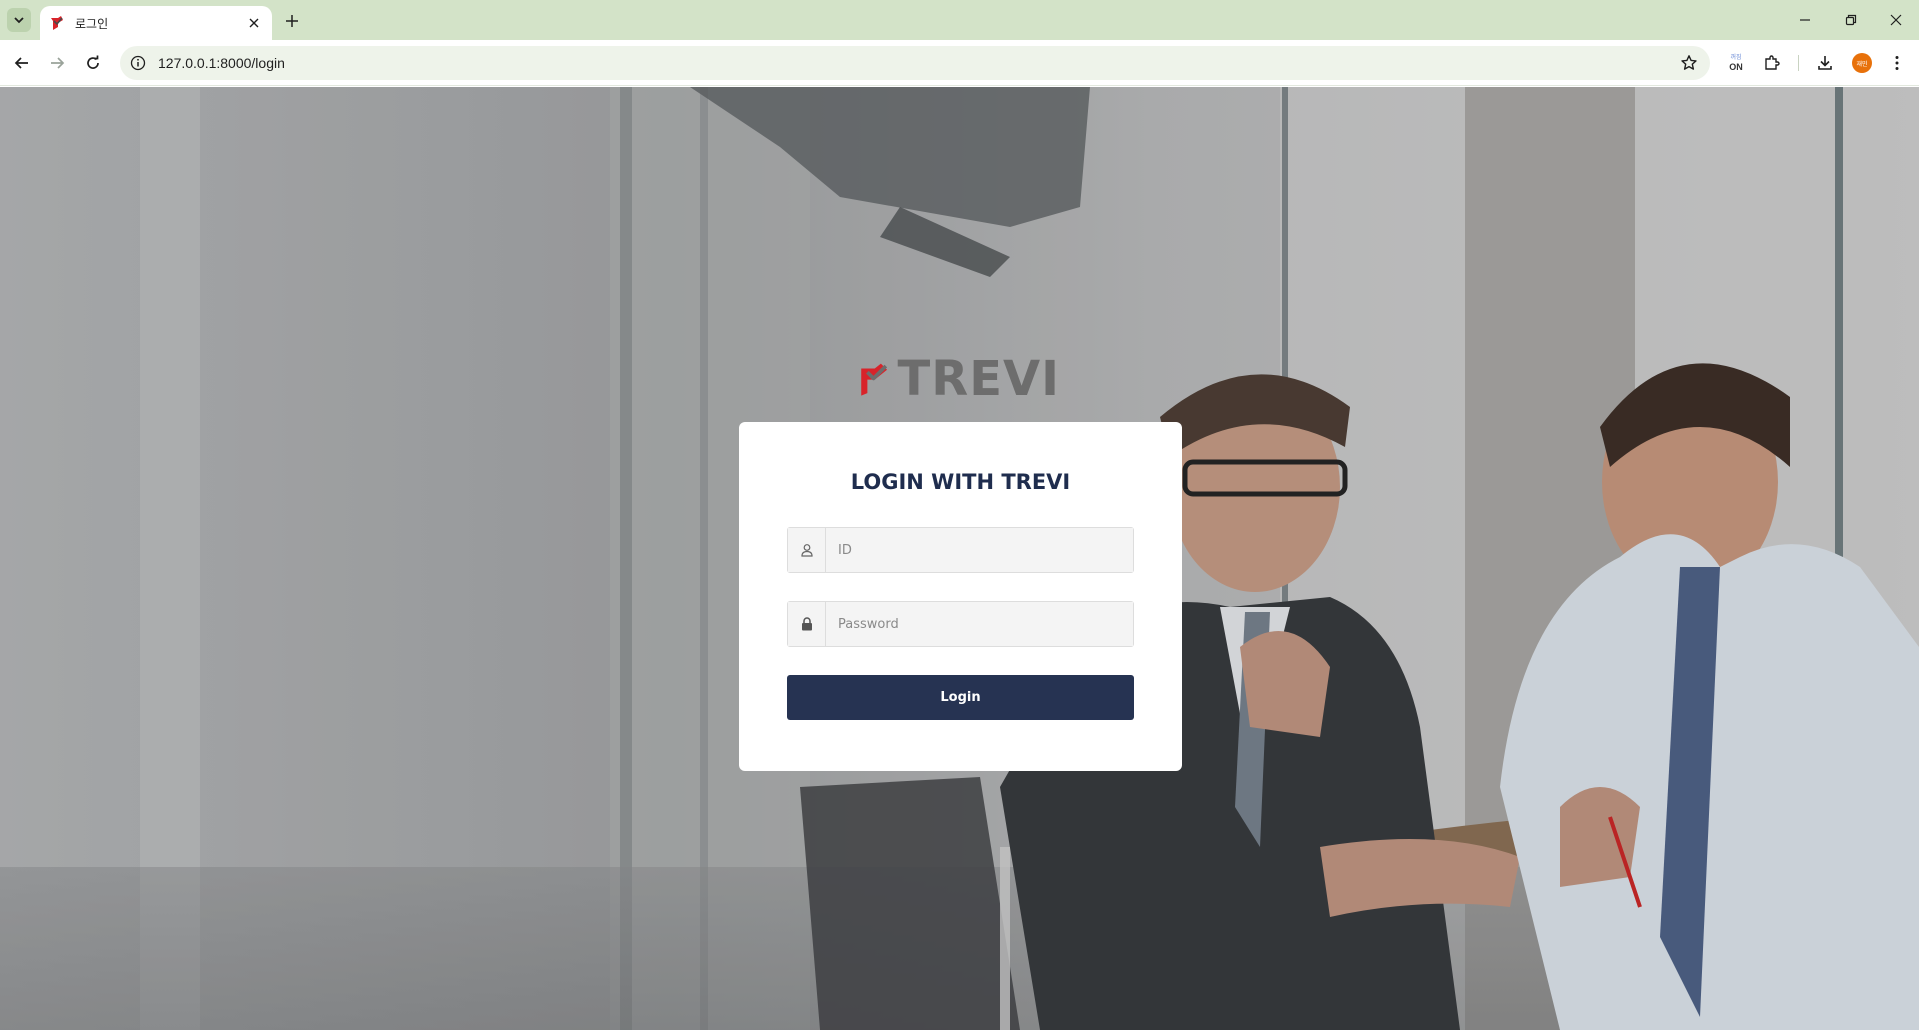 The width and height of the screenshot is (1919, 1030). I want to click on reload-button, so click(93, 63).